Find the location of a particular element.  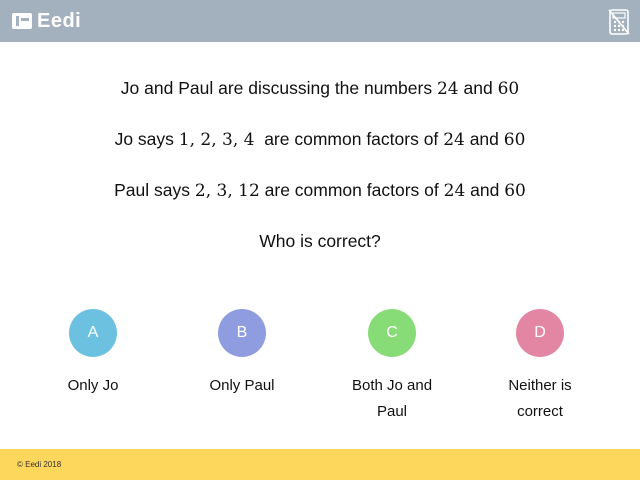

question-line-1-text: Jo and Paul are discussing the numbers is located at coordinates (276, 88).